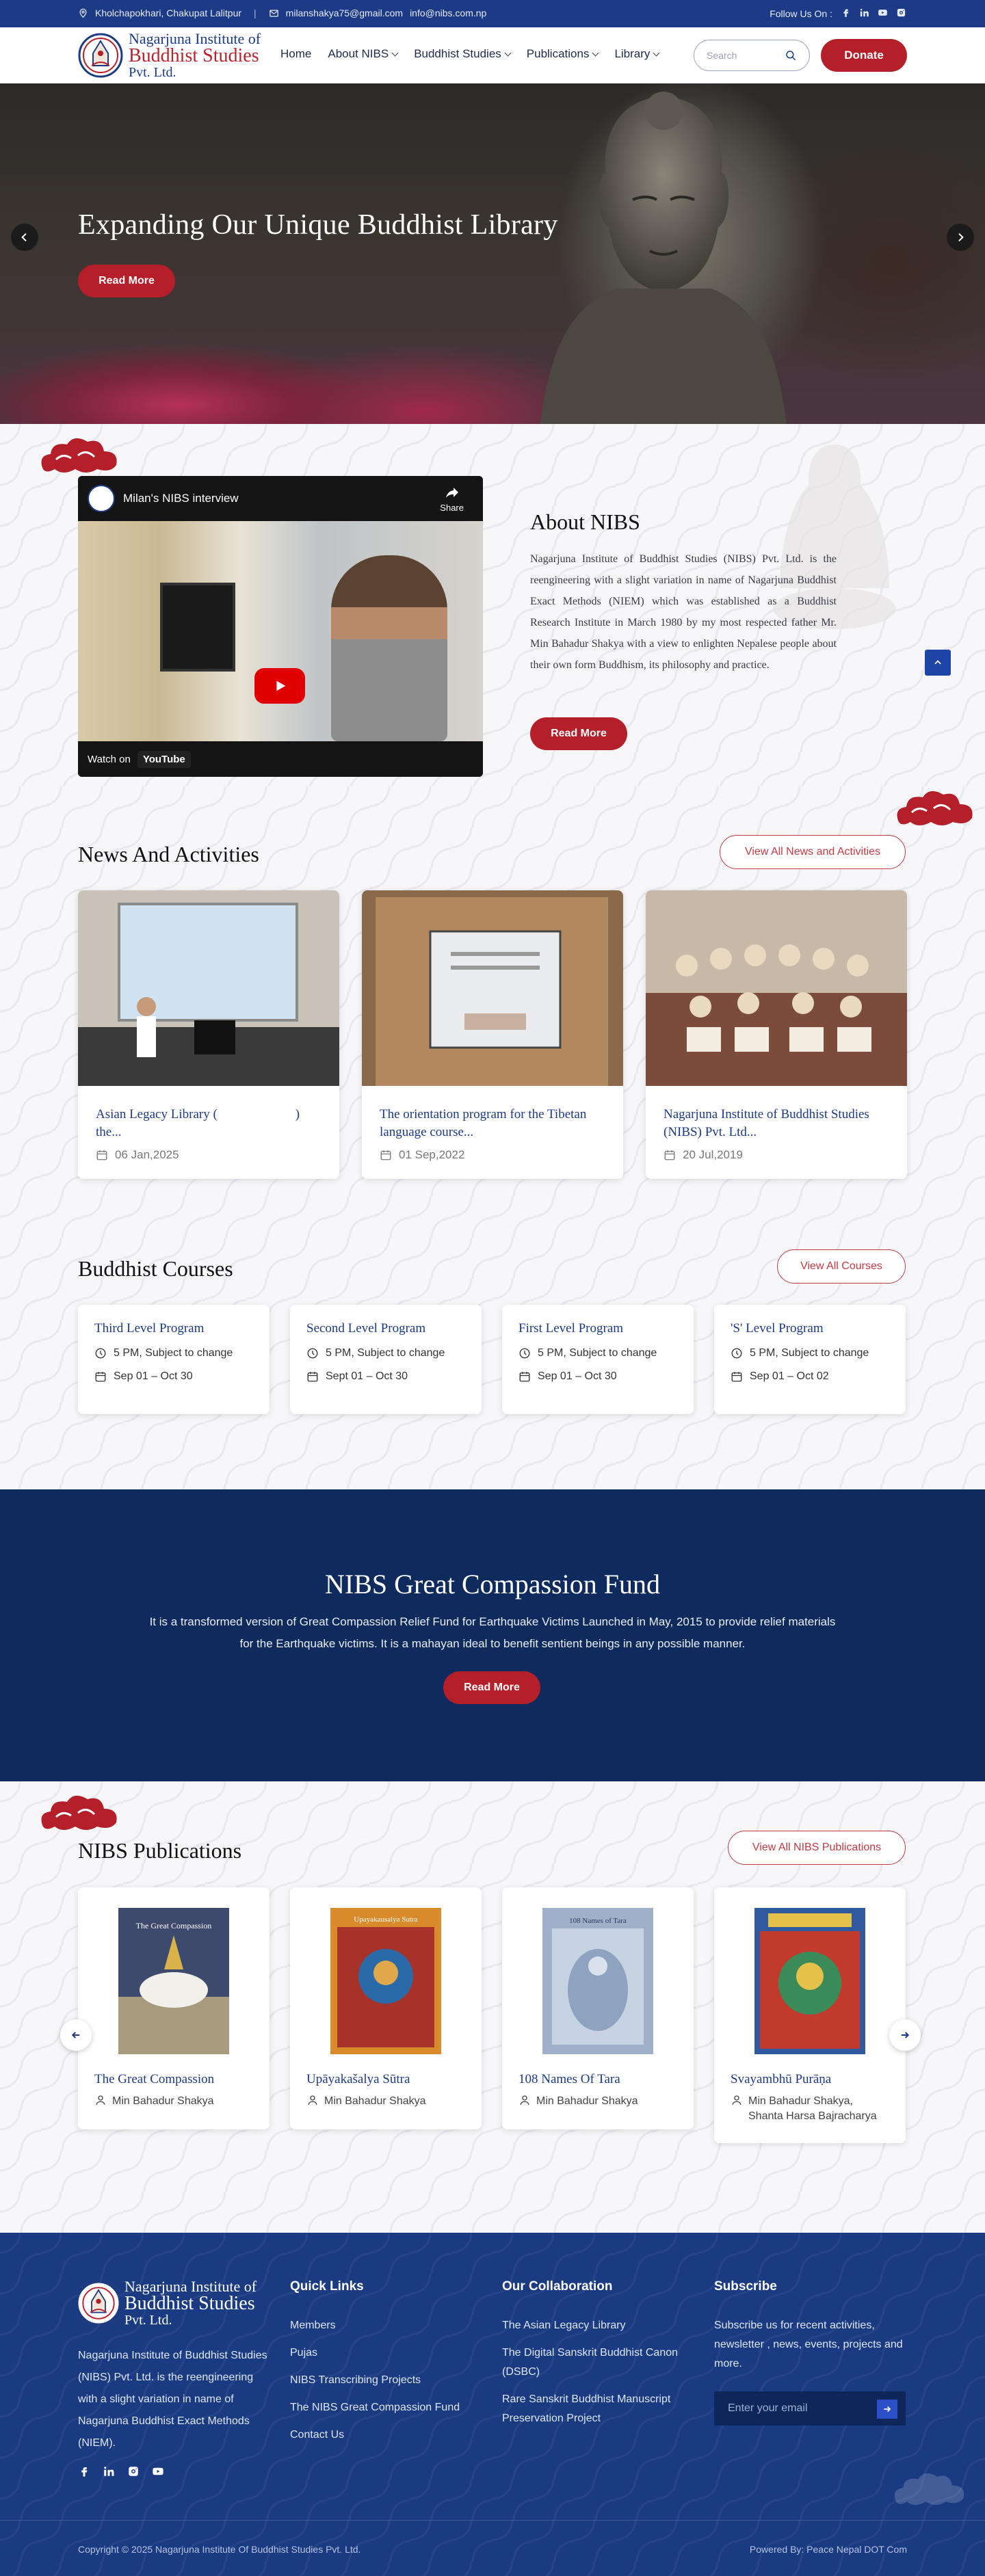  I want to click on subscribe-email-input: Enter your email, so click(810, 2408).